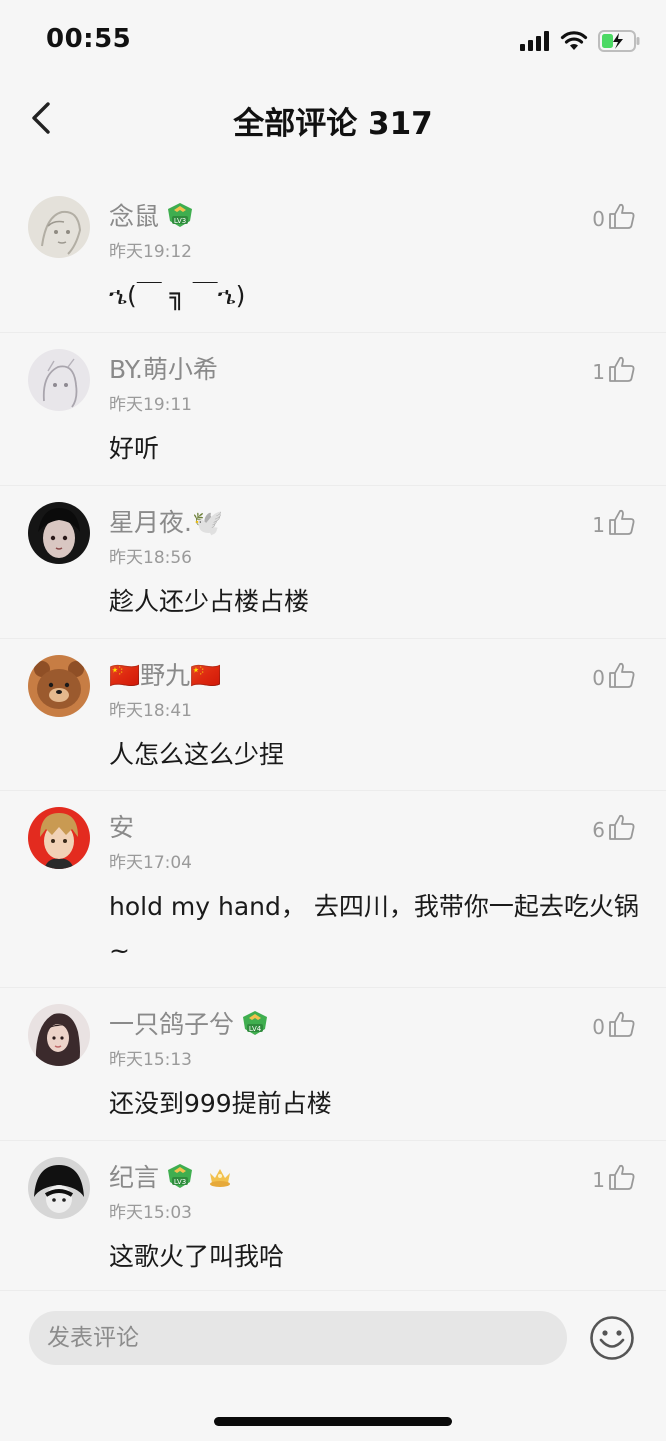  I want to click on smiley-face-icon, so click(612, 1338).